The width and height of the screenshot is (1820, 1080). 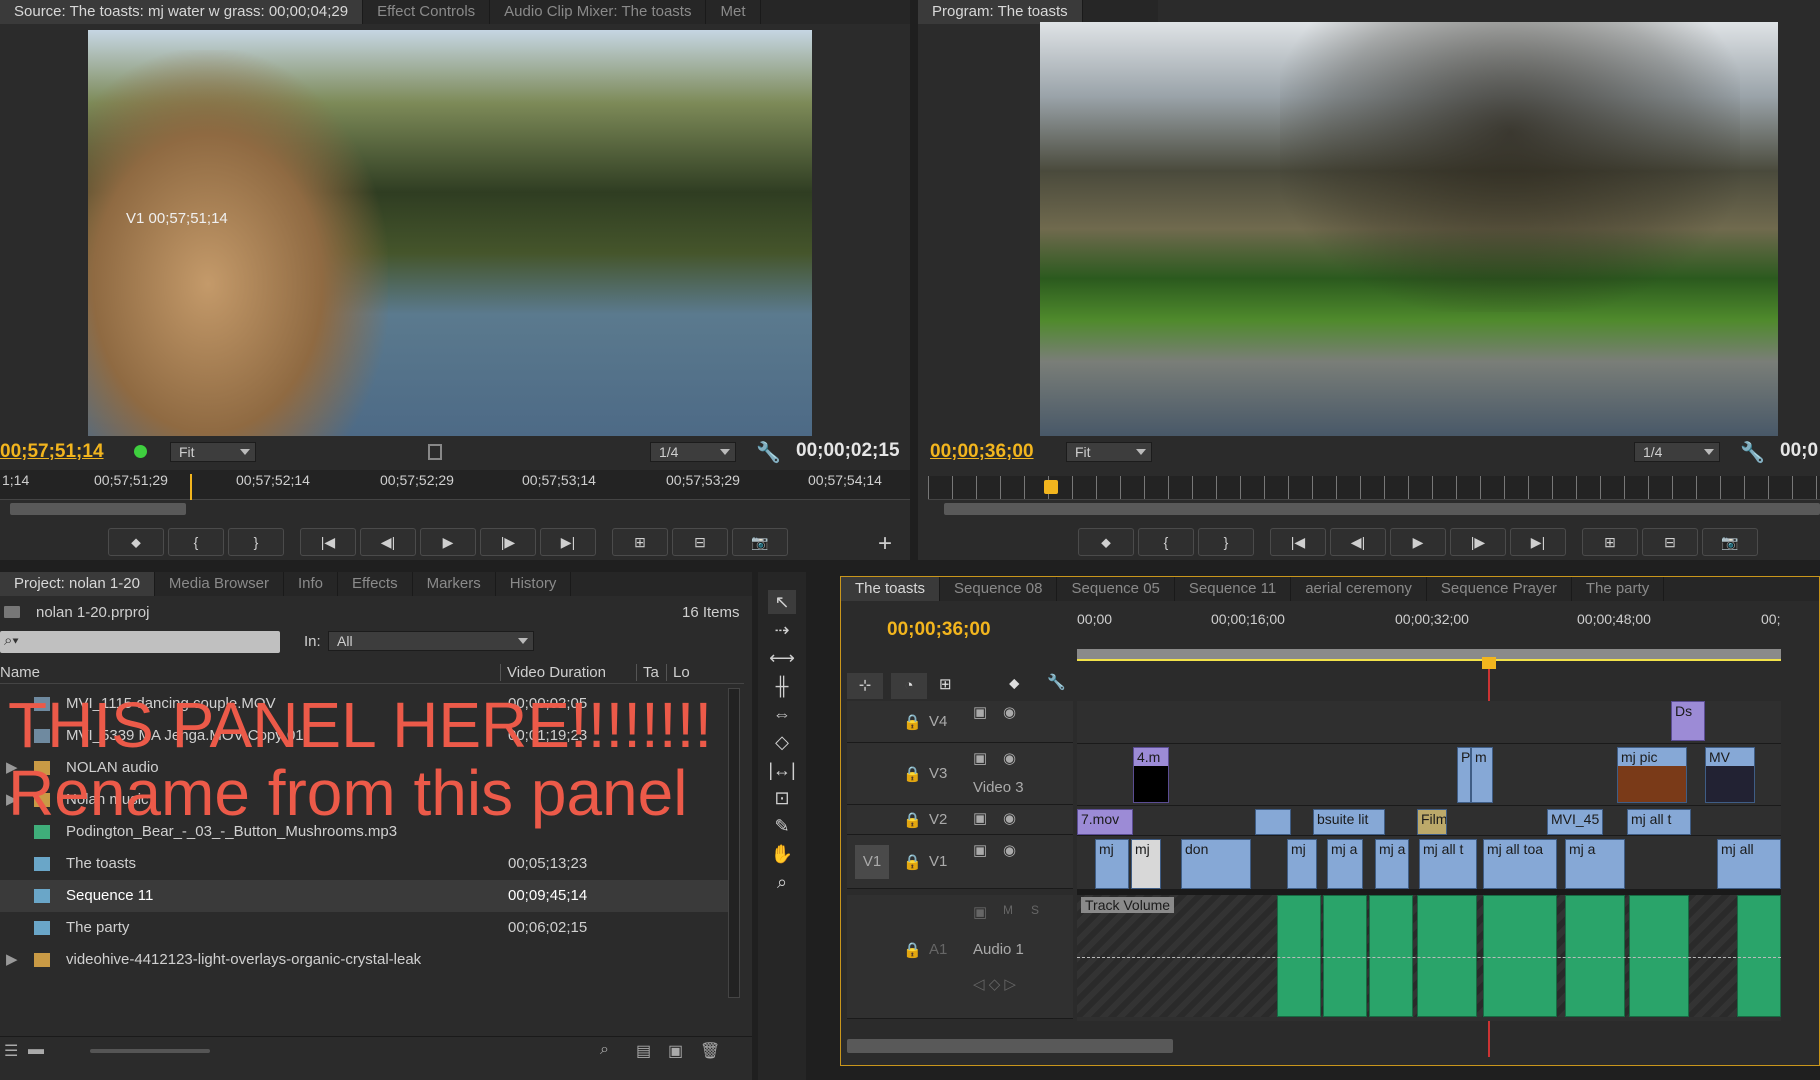 What do you see at coordinates (52, 452) in the screenshot?
I see `source-timecode: 00;57;51;14` at bounding box center [52, 452].